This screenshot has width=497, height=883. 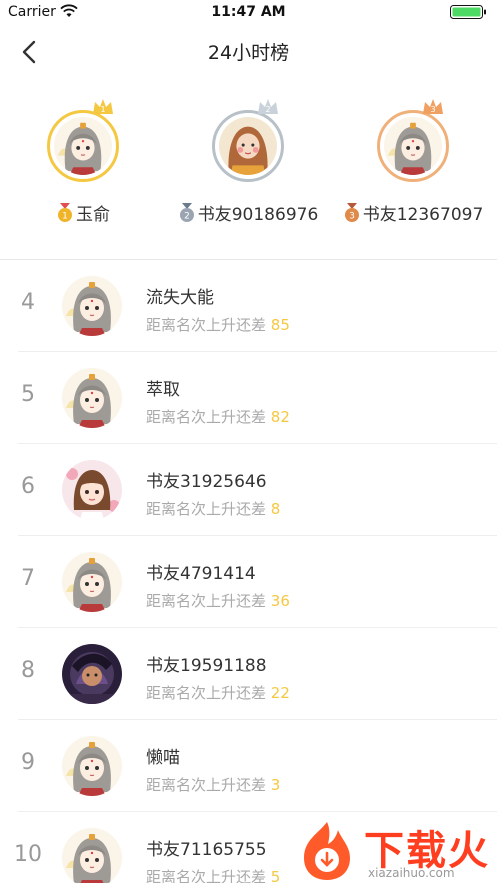 I want to click on crown-icon: 1, so click(x=103, y=106).